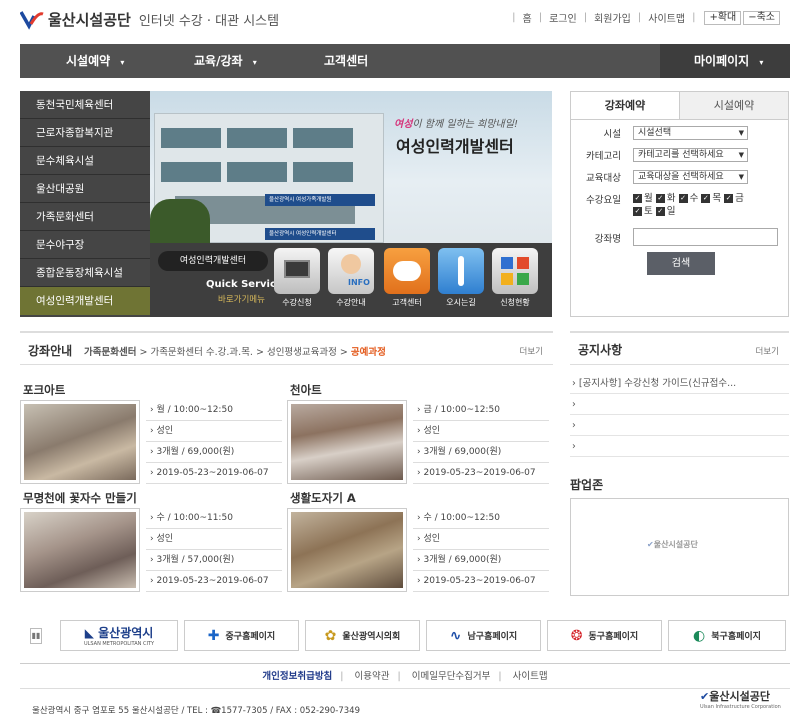  What do you see at coordinates (679, 348) in the screenshot?
I see `notice-header: 공지사항 더보기` at bounding box center [679, 348].